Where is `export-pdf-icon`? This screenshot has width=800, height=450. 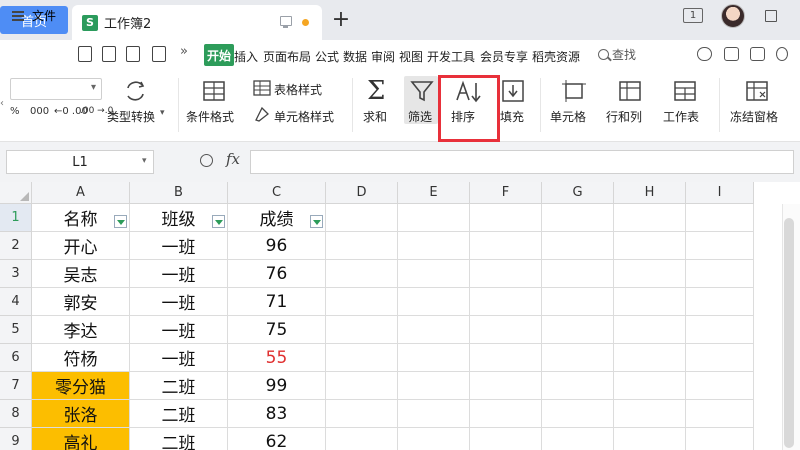
export-pdf-icon is located at coordinates (109, 54).